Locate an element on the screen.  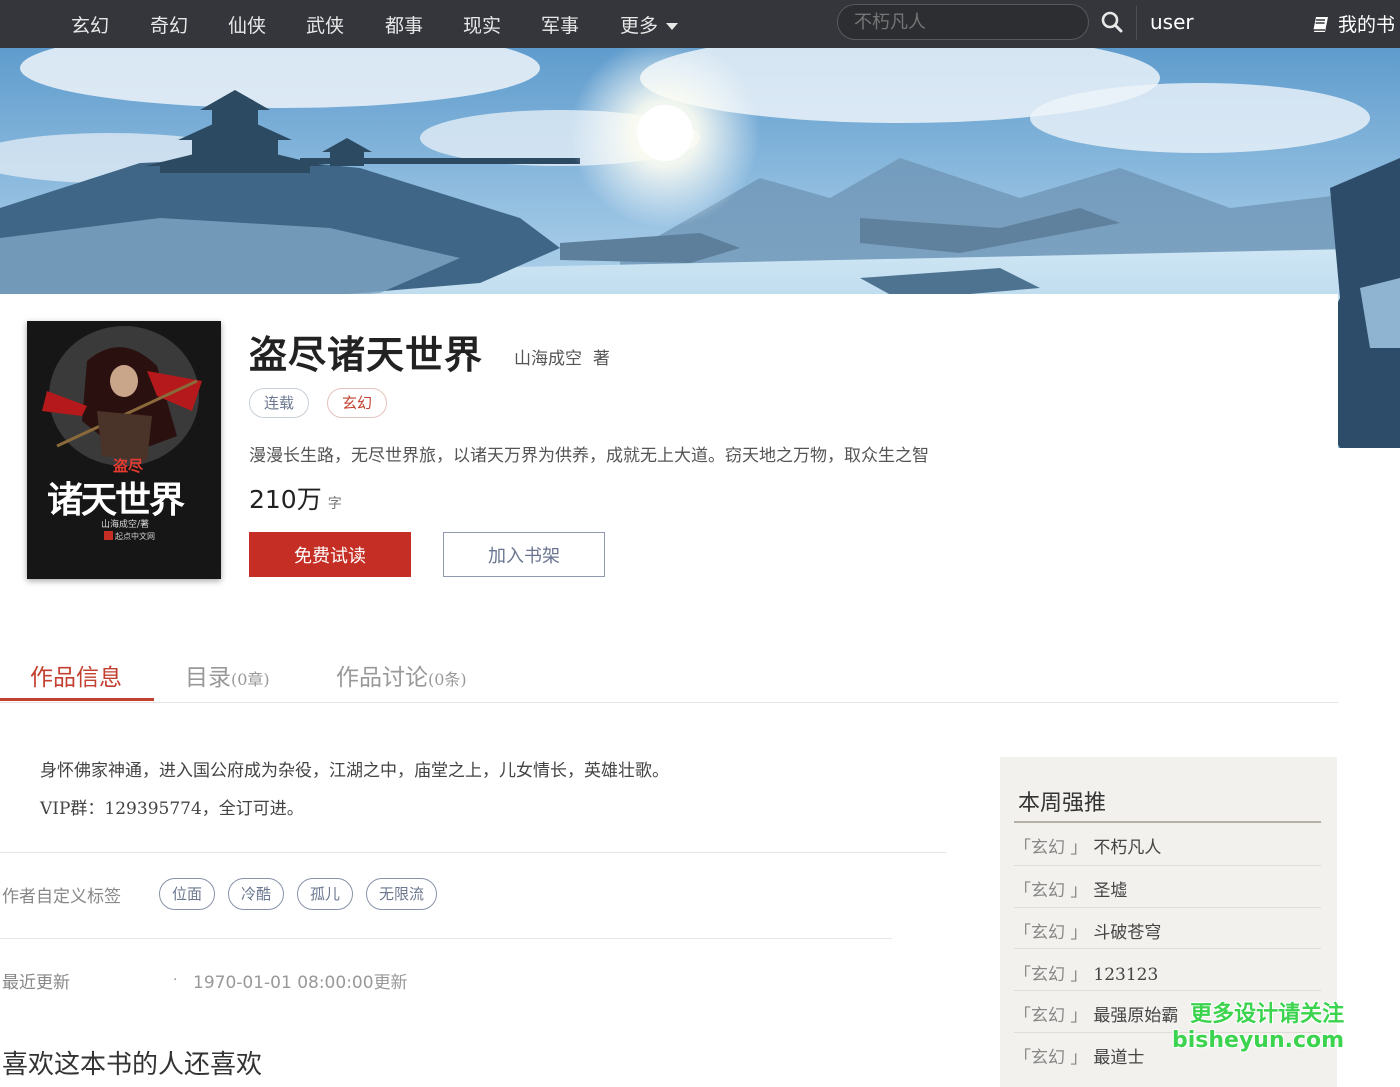
nav-item-xianxia: 仙侠 is located at coordinates (247, 24).